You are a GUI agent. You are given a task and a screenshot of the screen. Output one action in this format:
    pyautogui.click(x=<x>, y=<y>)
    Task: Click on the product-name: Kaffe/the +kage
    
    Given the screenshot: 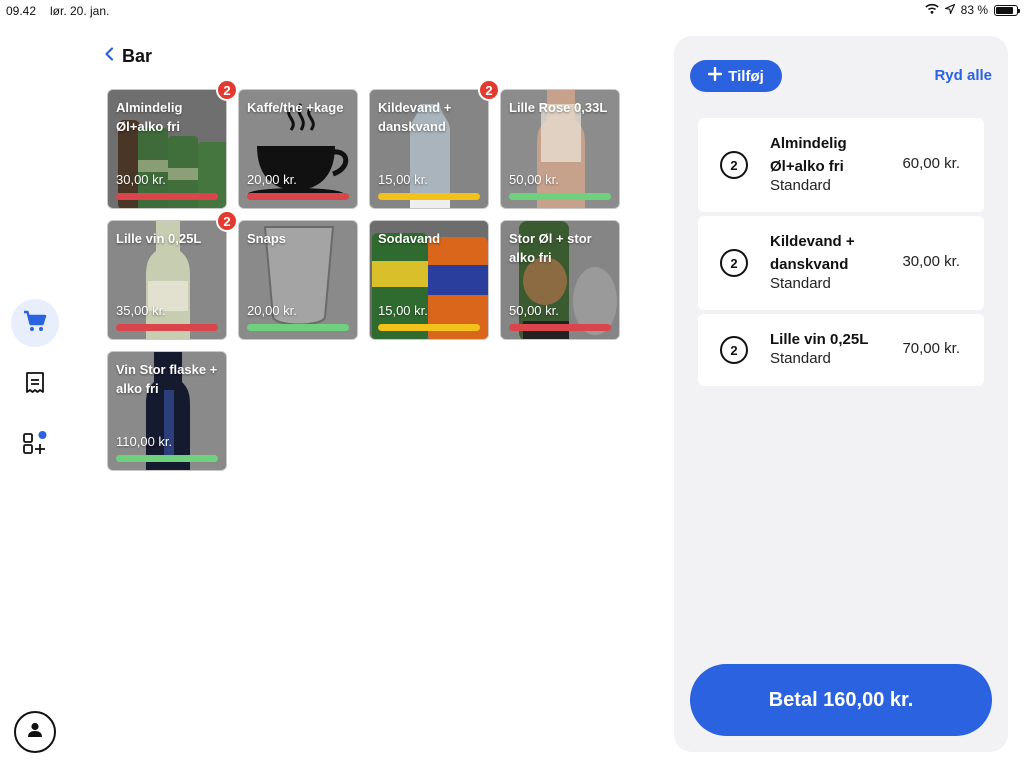 What is the action you would take?
    pyautogui.click(x=295, y=107)
    